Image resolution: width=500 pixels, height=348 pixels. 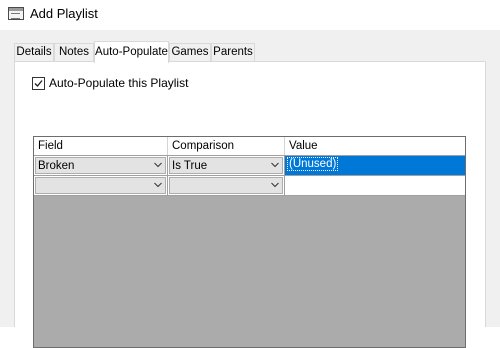 I want to click on field-dropdown: Broken, so click(x=100, y=165).